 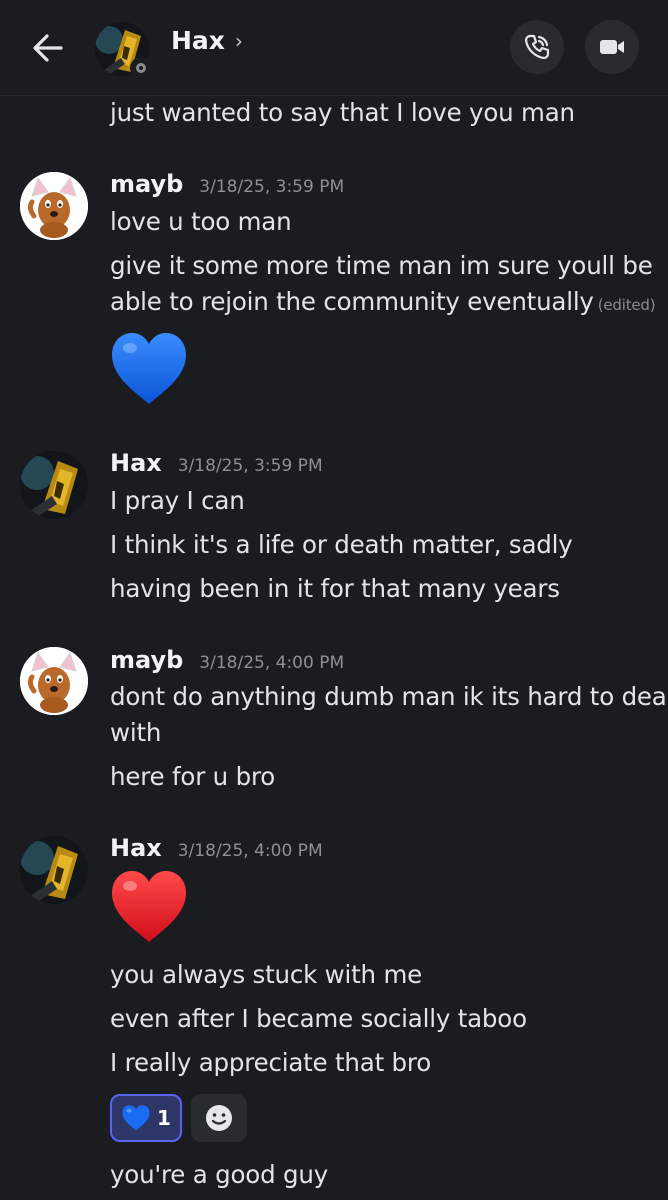 I want to click on smiley-add-icon, so click(x=219, y=1118).